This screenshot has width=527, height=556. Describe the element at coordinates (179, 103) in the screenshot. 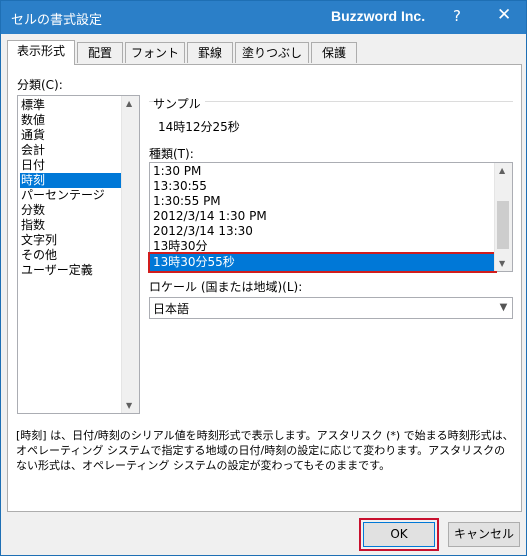

I see `sample-label: サンプル` at that location.